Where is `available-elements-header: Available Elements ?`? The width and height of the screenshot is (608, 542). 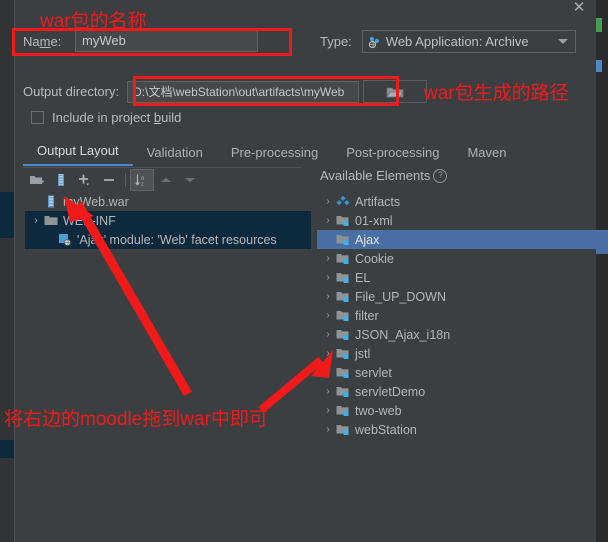 available-elements-header: Available Elements ? is located at coordinates (384, 175).